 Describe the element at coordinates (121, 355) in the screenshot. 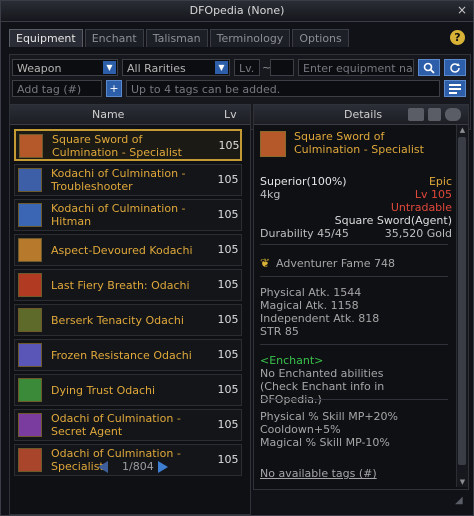

I see `item-name: Frozen Resistance Odachi` at that location.